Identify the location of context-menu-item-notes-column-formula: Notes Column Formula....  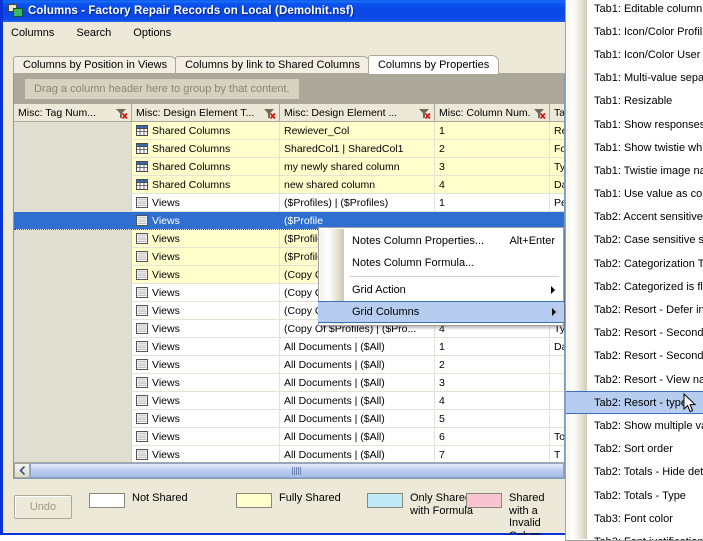
(441, 263).